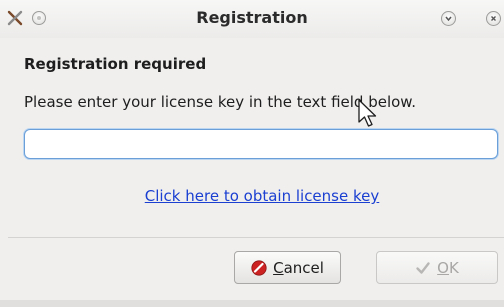 This screenshot has height=307, width=504. What do you see at coordinates (298, 267) in the screenshot?
I see `cancel-label: Cancel` at bounding box center [298, 267].